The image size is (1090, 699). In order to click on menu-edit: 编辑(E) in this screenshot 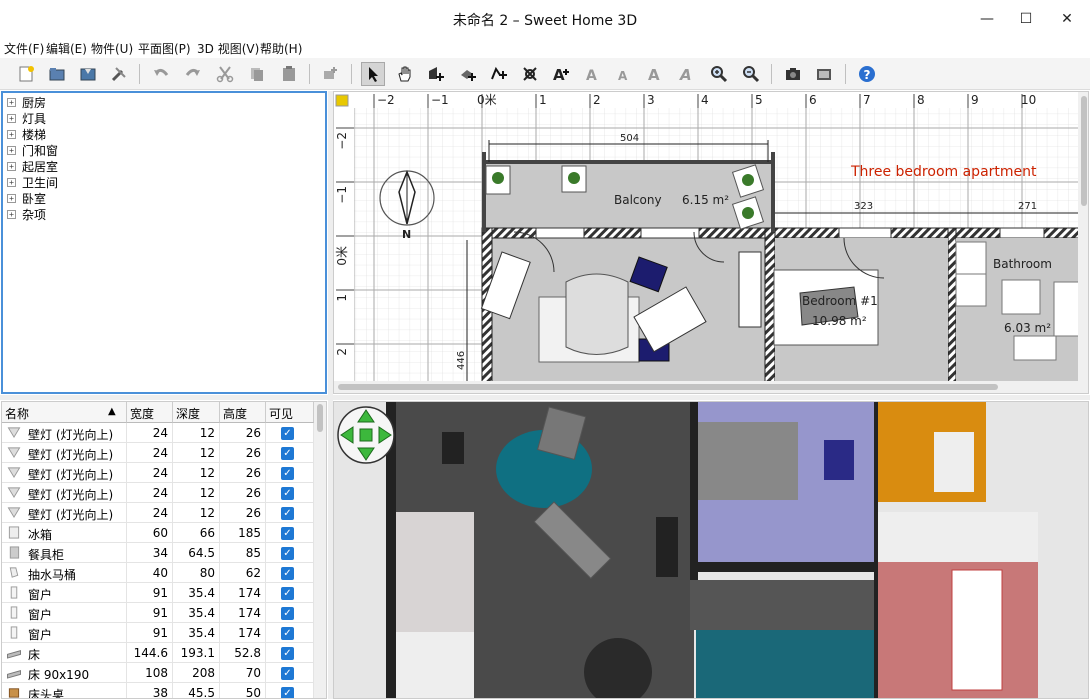, I will do `click(66, 48)`.